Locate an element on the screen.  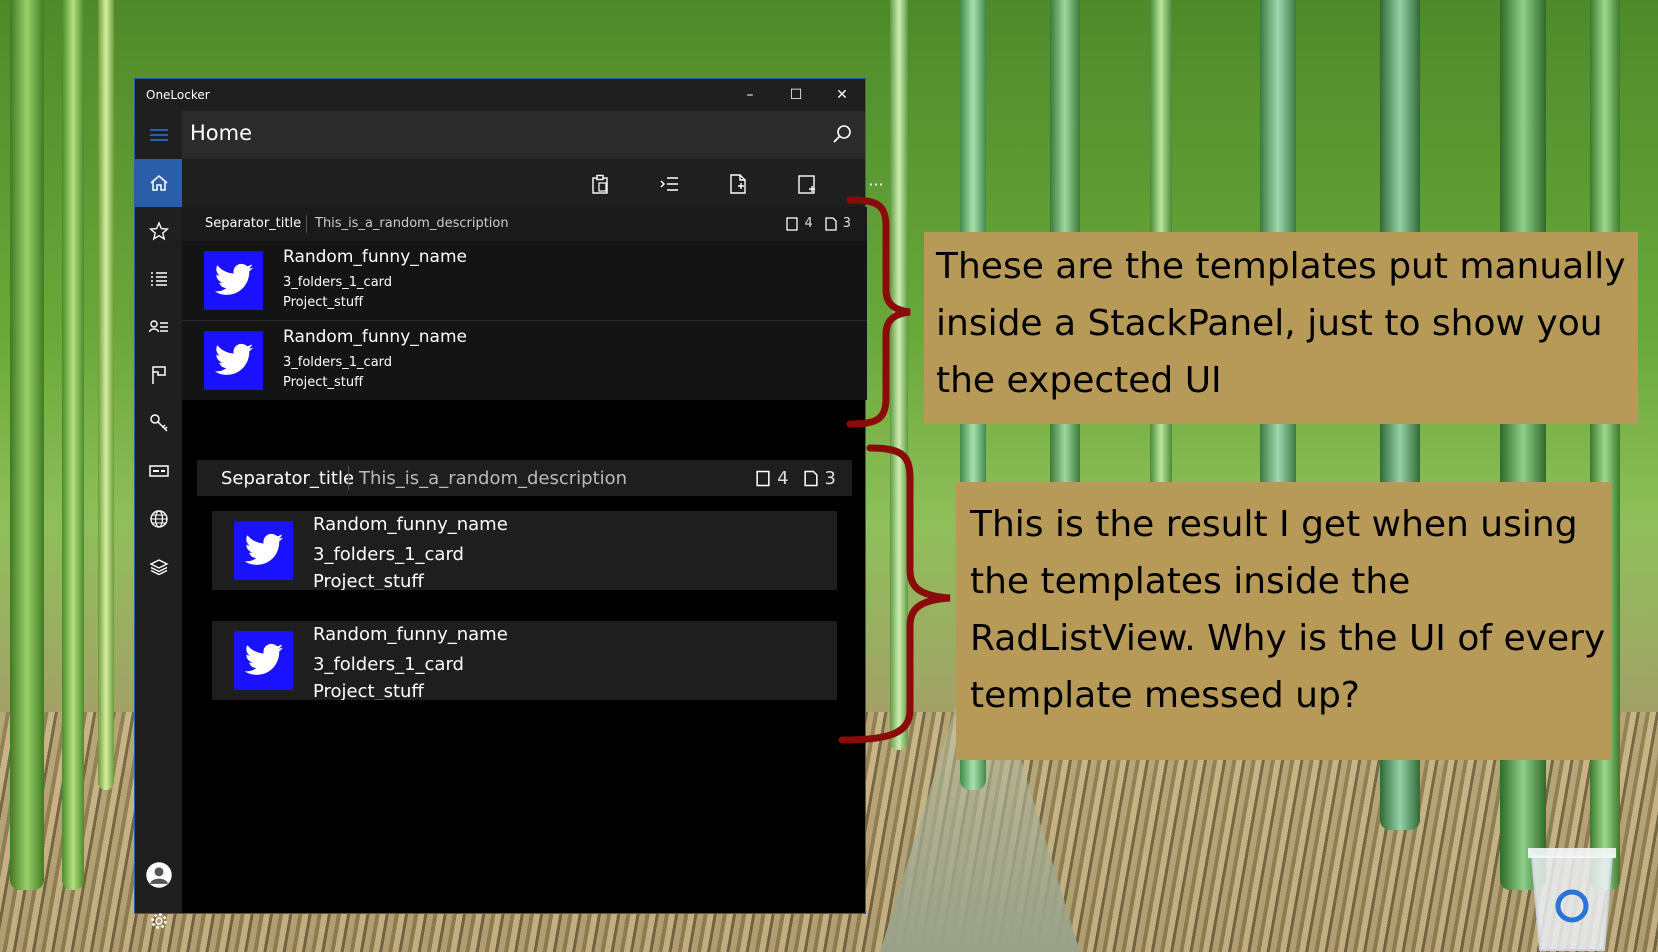
command-bar: ··· is located at coordinates (533, 183).